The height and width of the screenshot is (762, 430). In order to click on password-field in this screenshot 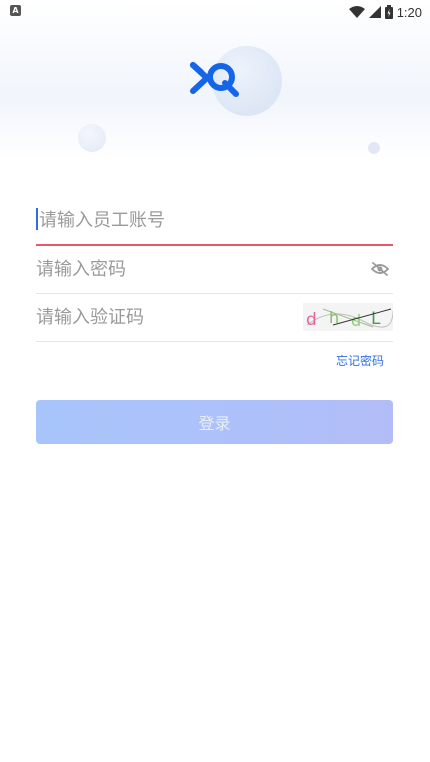, I will do `click(214, 269)`.